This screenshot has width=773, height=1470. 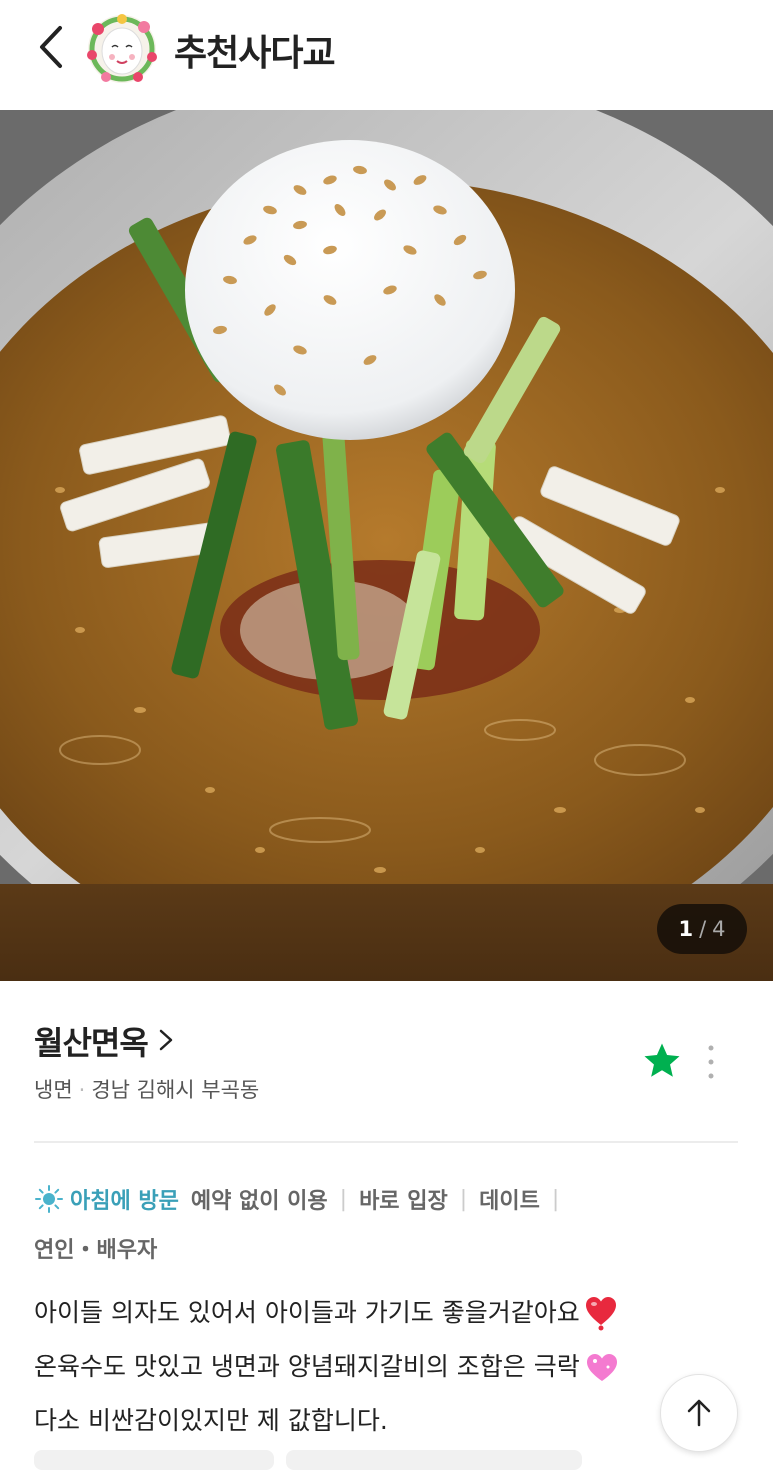 What do you see at coordinates (307, 1312) in the screenshot?
I see `review-line-text: 아이들 의자도 있어서 아이들과 가기도 좋을거같아요` at bounding box center [307, 1312].